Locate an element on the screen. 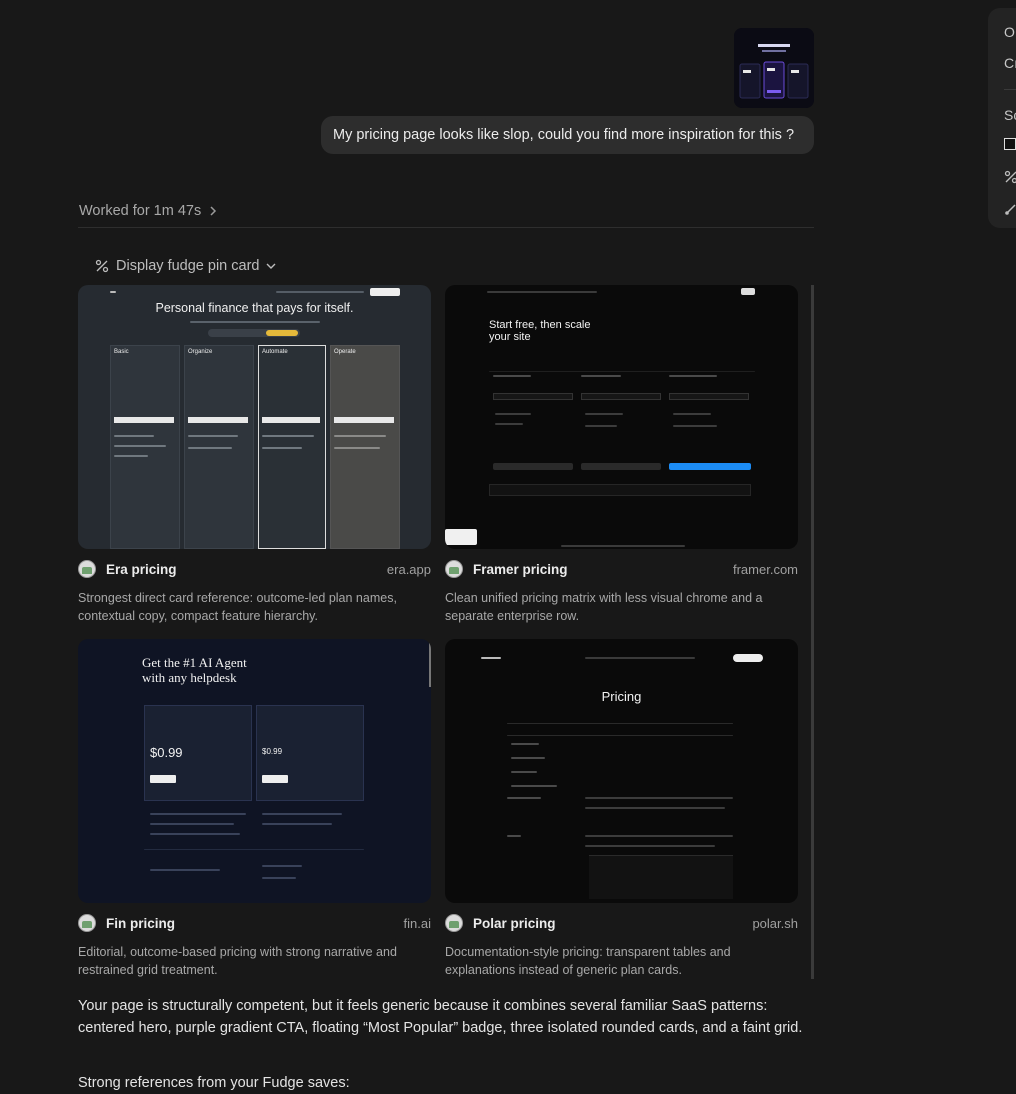  swatch-icon is located at coordinates (1010, 144).